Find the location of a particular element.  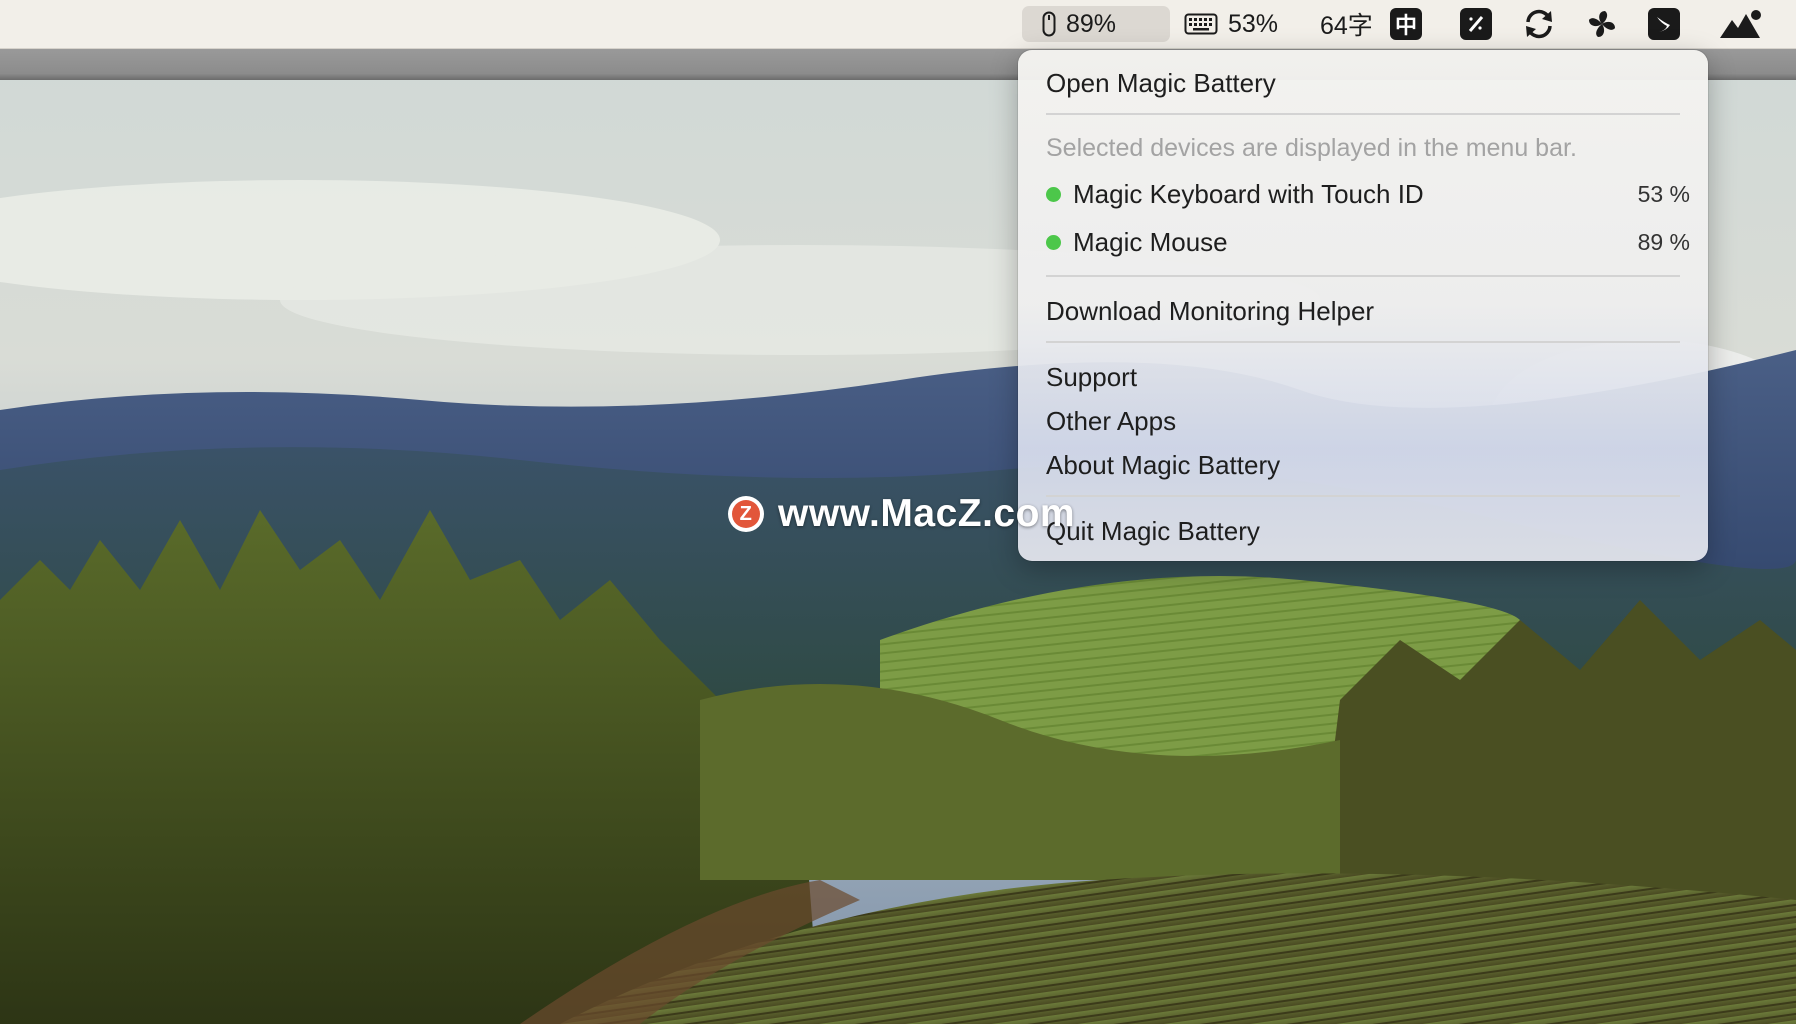

keyboard-icon is located at coordinates (1201, 24).